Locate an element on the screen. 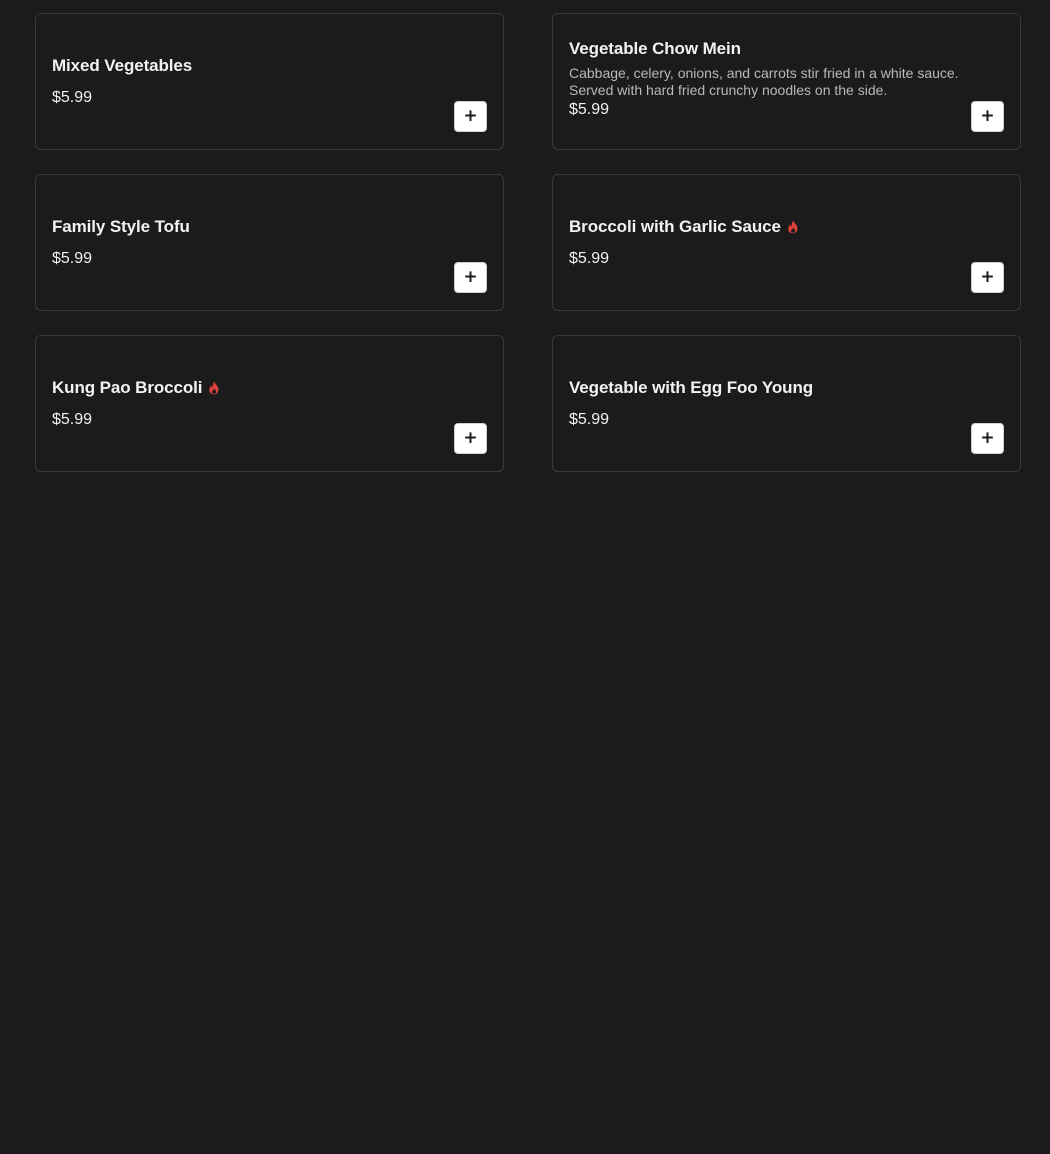 This screenshot has width=1050, height=1154. menu-item-name: Broccoli with Garlic Sauce is located at coordinates (675, 227).